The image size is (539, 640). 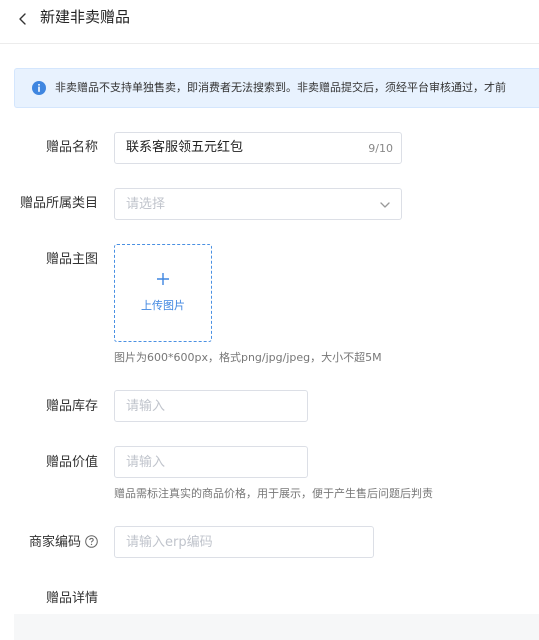 What do you see at coordinates (211, 406) in the screenshot?
I see `gift-stock-input: 请输入` at bounding box center [211, 406].